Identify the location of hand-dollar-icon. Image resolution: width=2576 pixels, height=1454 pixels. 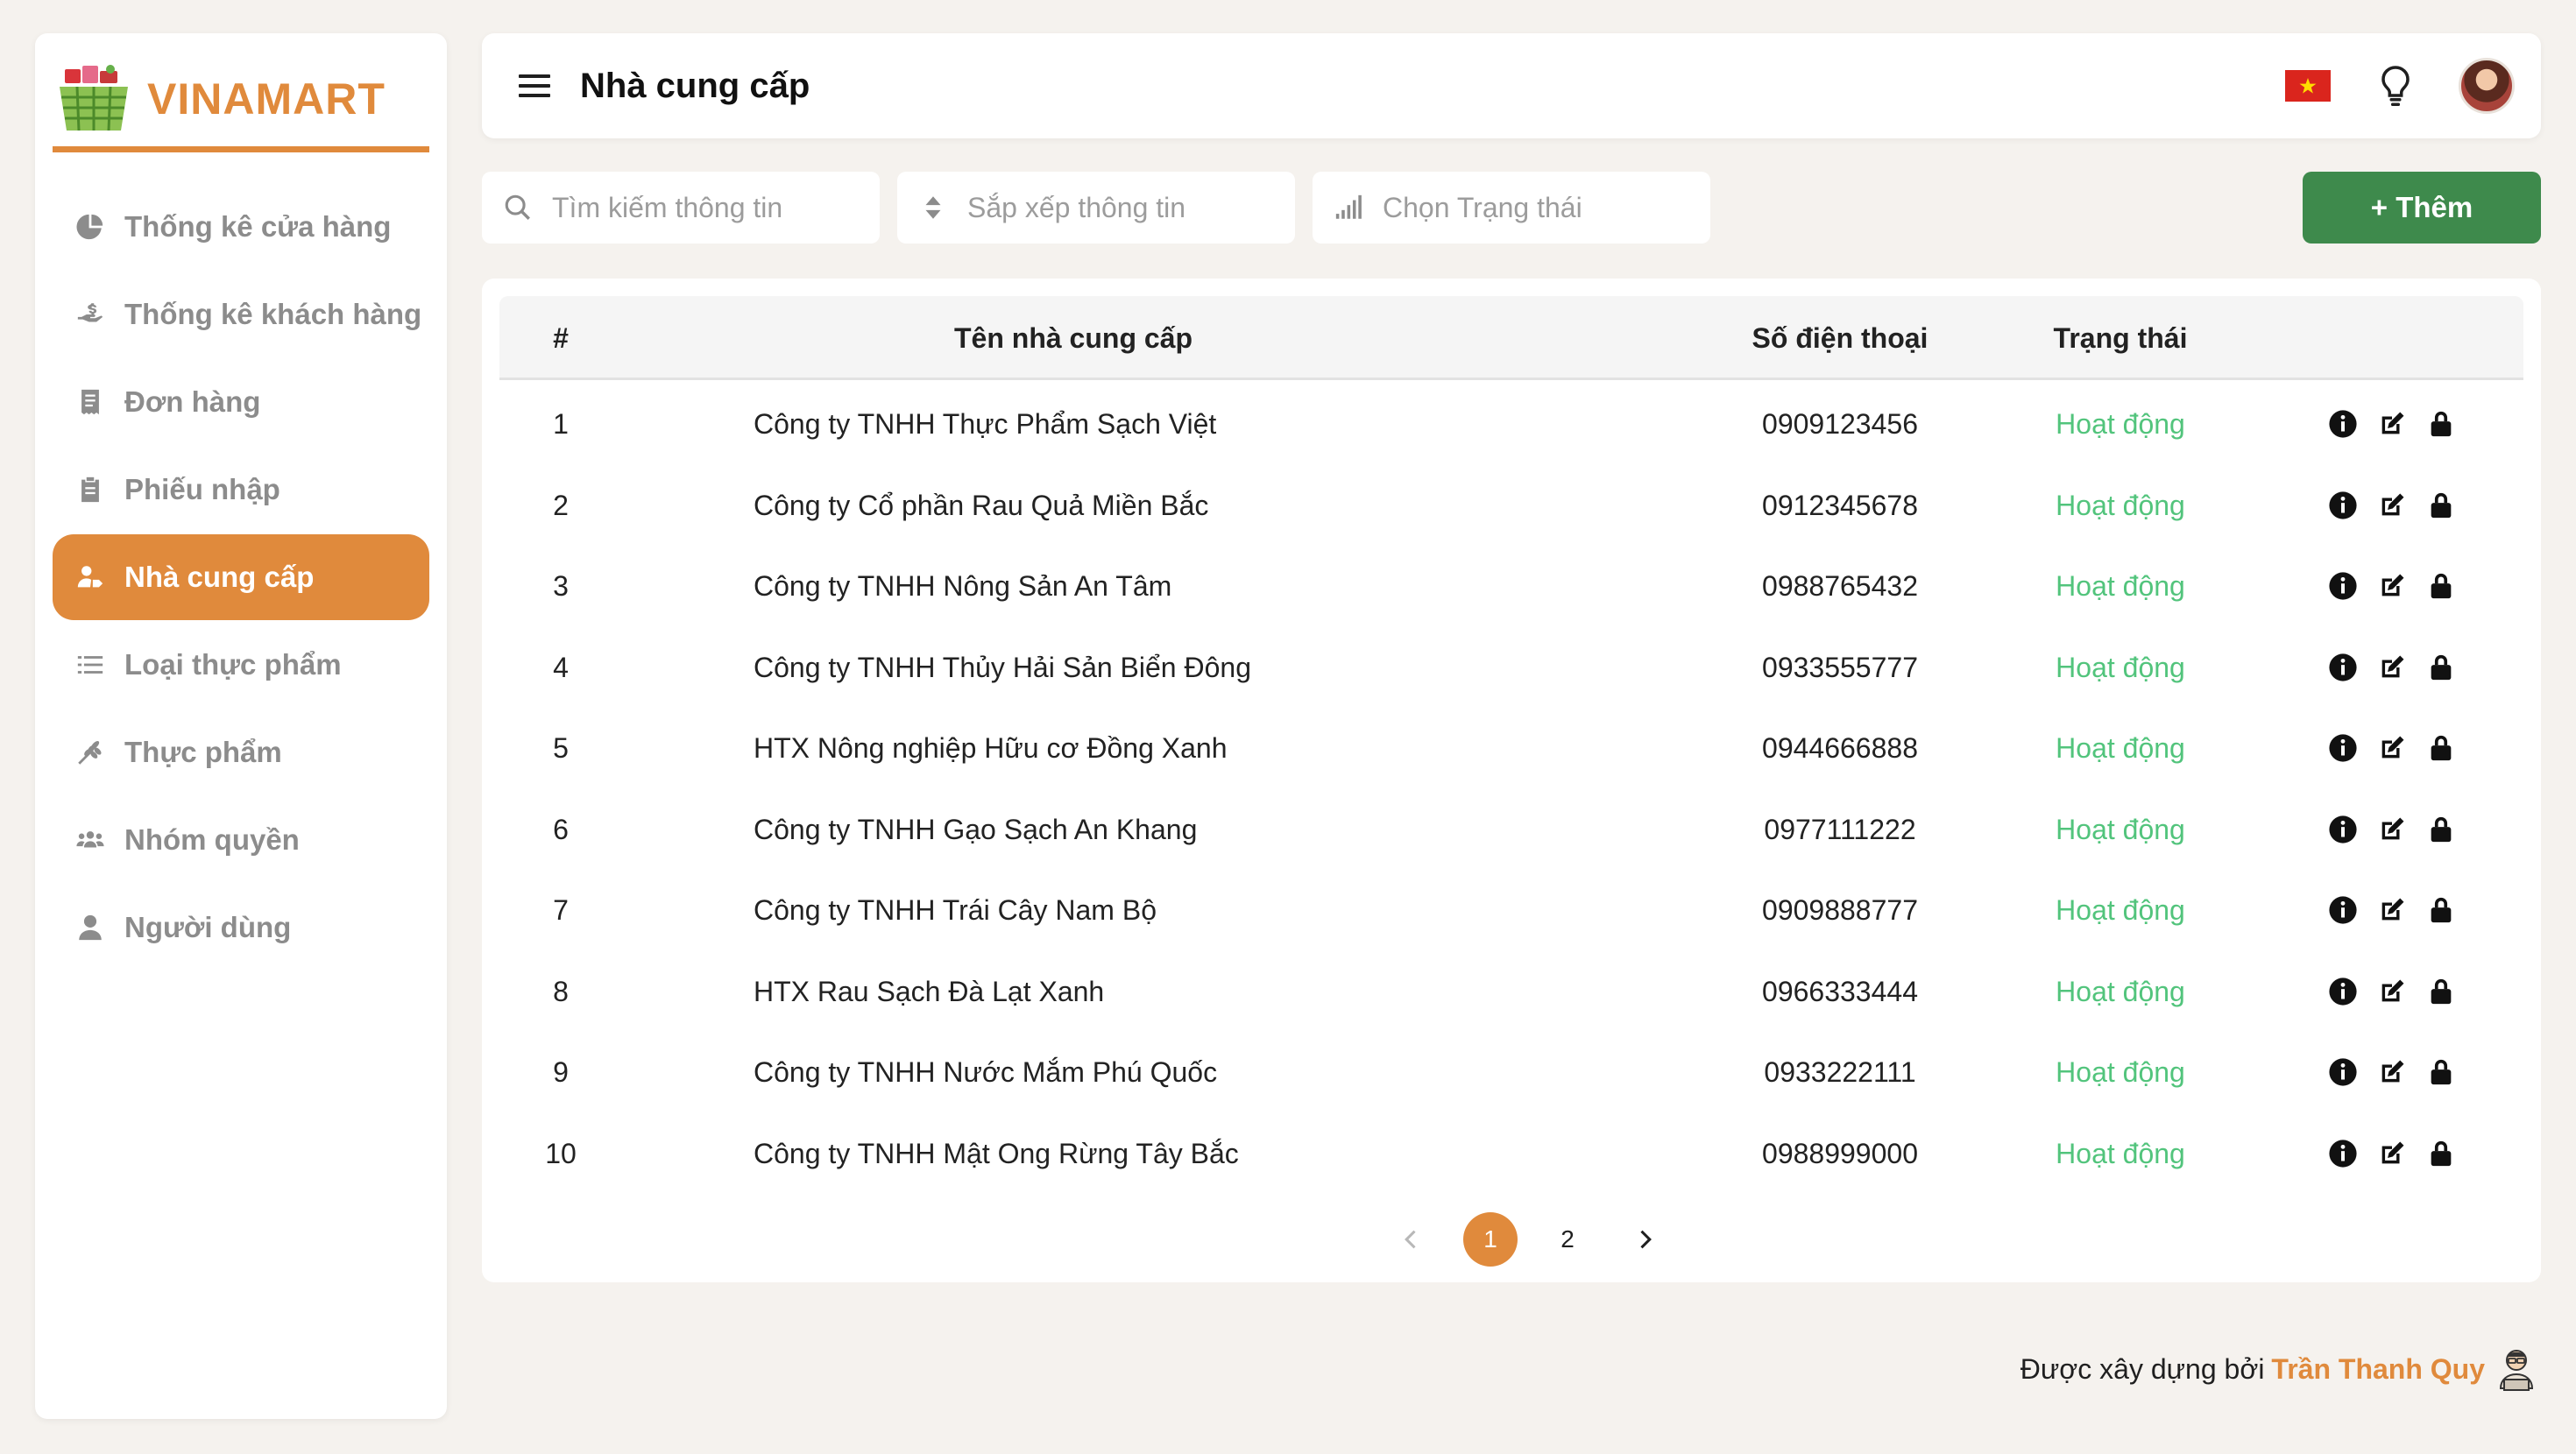
(90, 314).